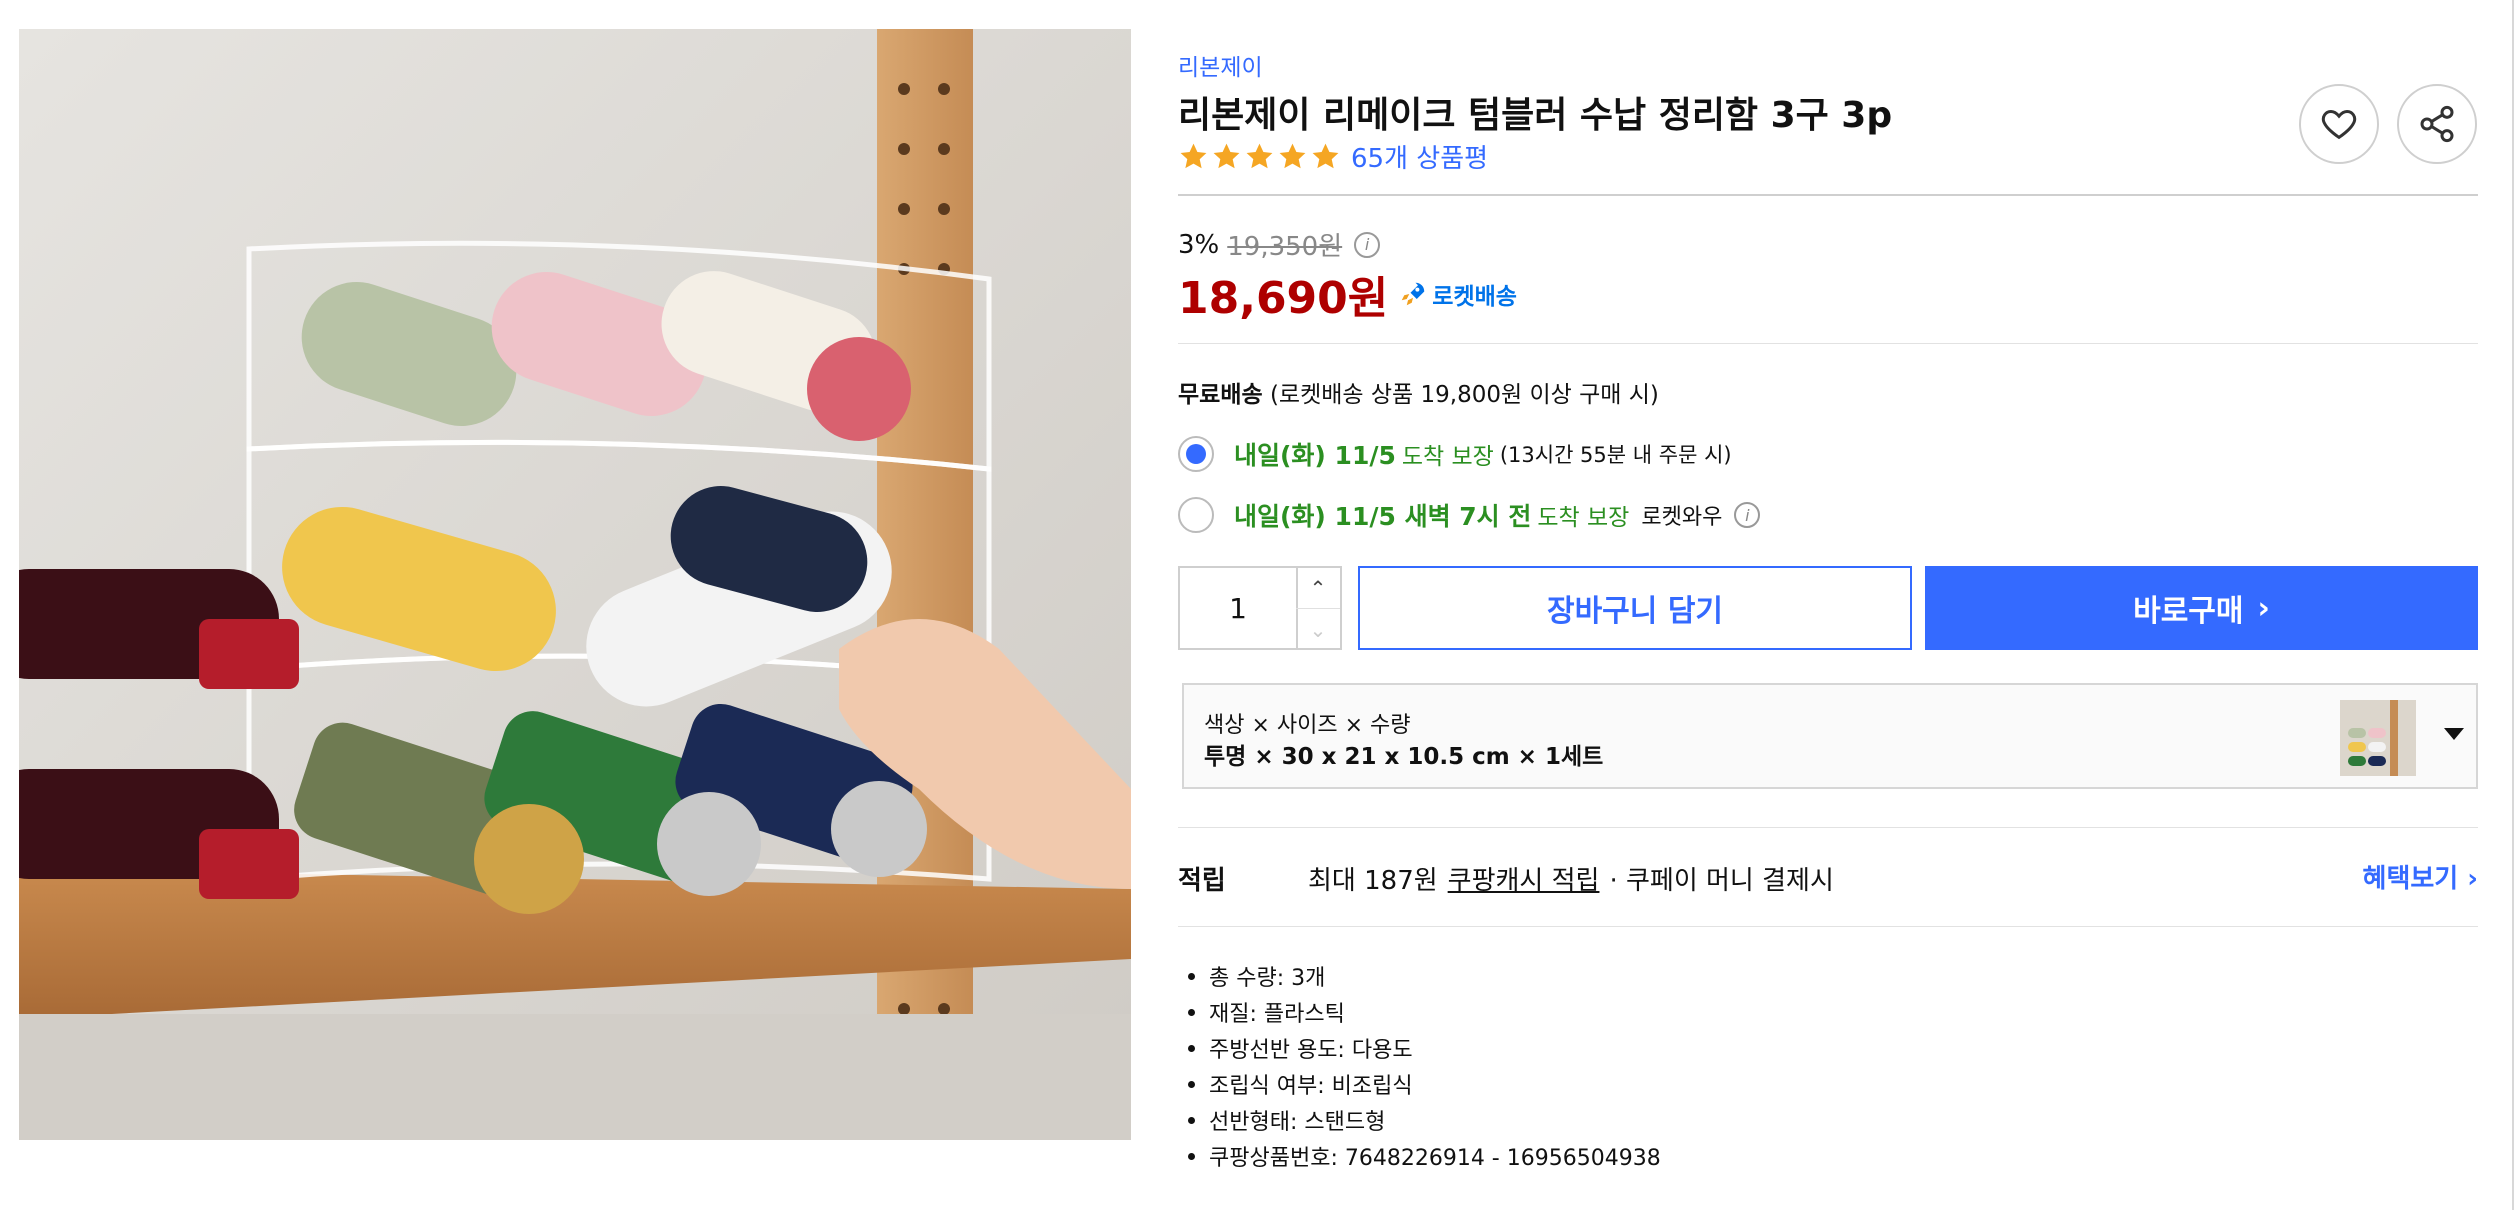  What do you see at coordinates (1413, 294) in the screenshot?
I see `rocket-icon` at bounding box center [1413, 294].